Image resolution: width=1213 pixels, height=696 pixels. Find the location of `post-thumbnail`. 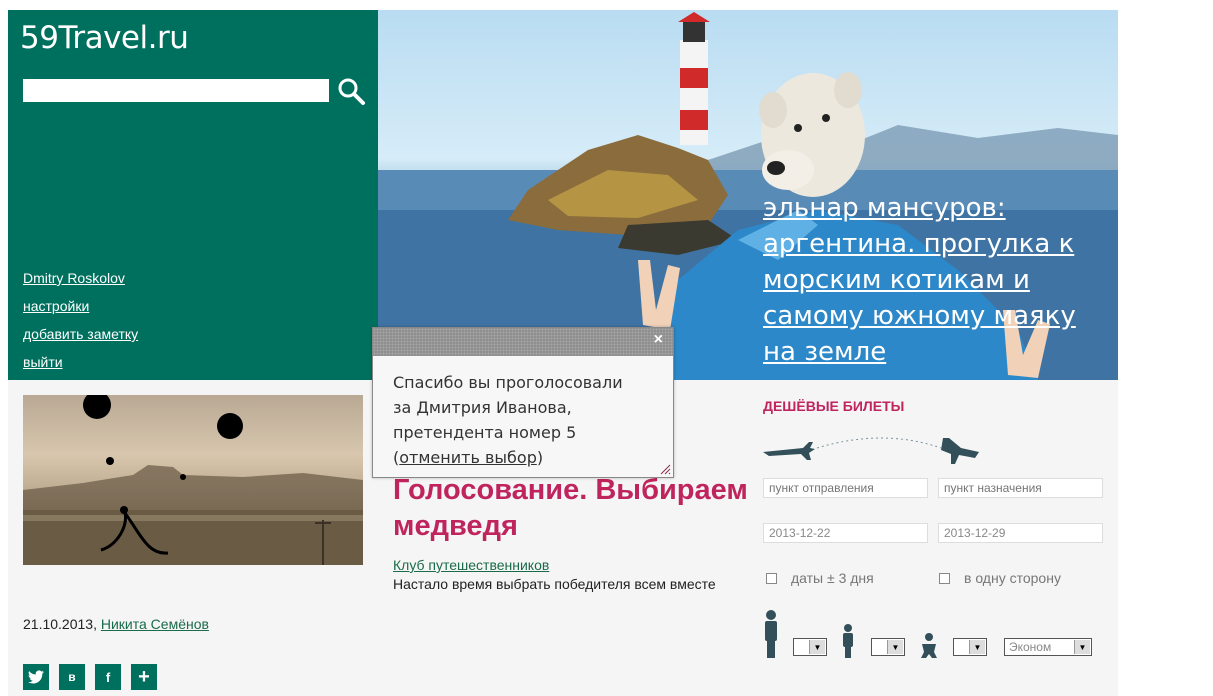

post-thumbnail is located at coordinates (193, 480).